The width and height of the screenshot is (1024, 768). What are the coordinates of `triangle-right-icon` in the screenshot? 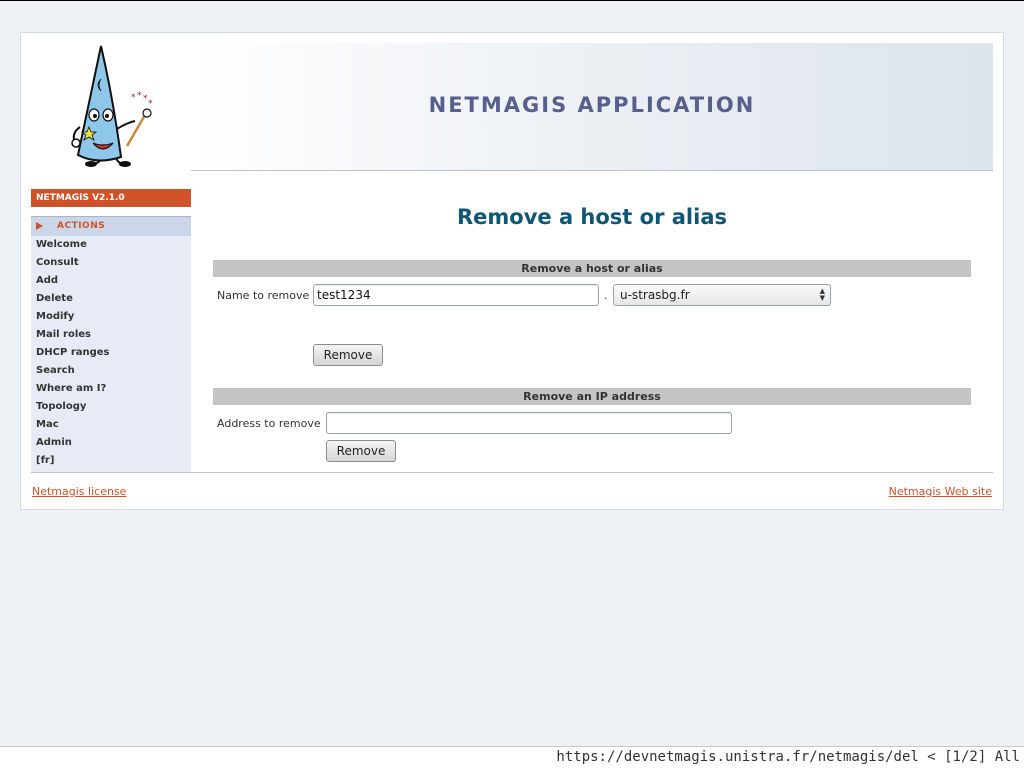 It's located at (39, 226).